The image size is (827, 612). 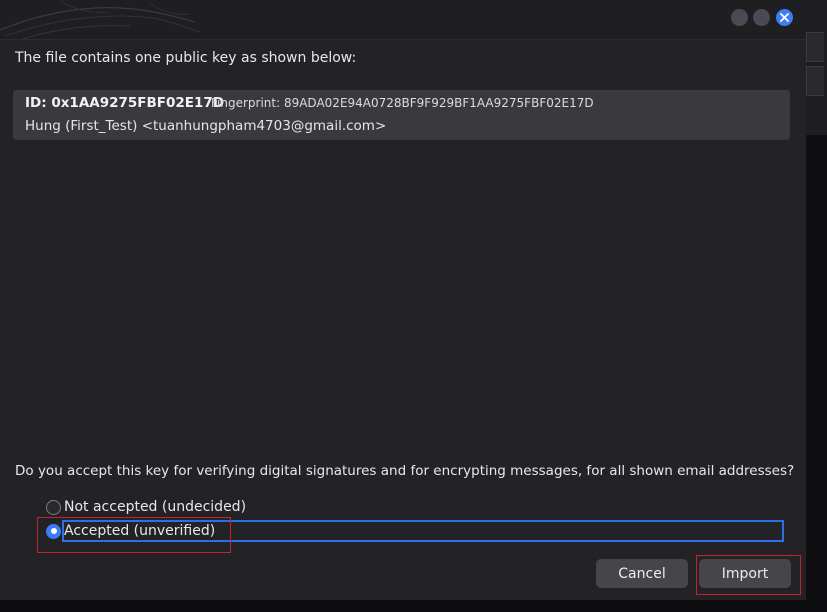 I want to click on close-icon, so click(x=784, y=17).